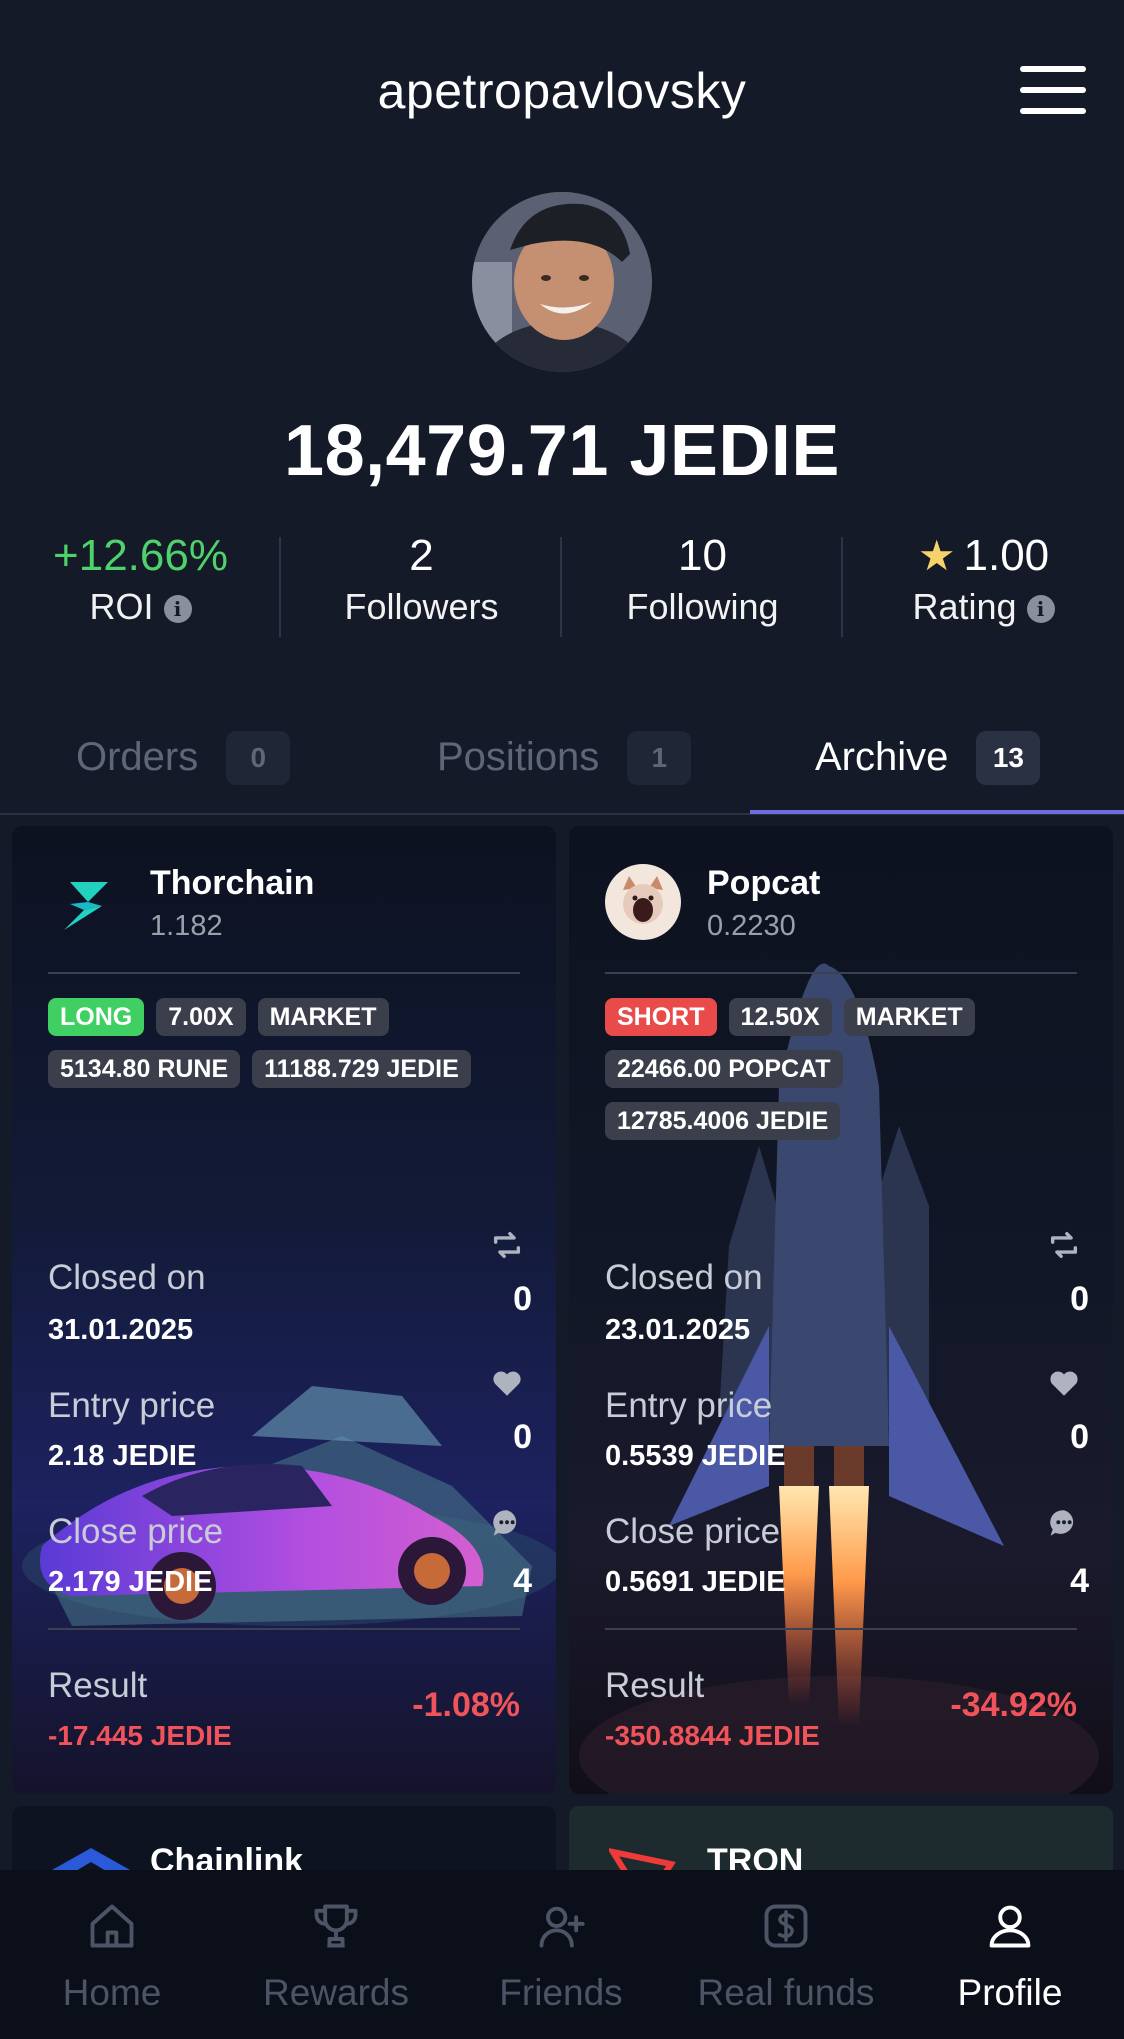 The image size is (1124, 2039). Describe the element at coordinates (780, 1017) in the screenshot. I see `leverage-badge: 12.50X` at that location.